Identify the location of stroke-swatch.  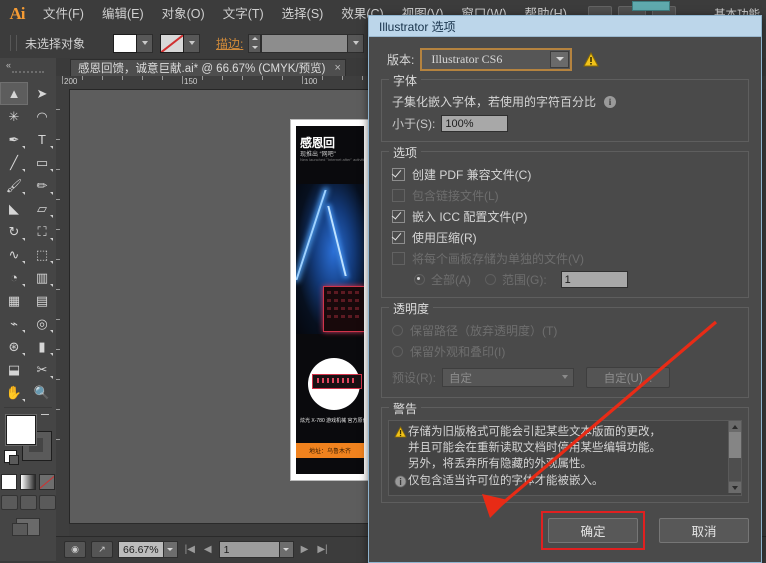
(172, 43).